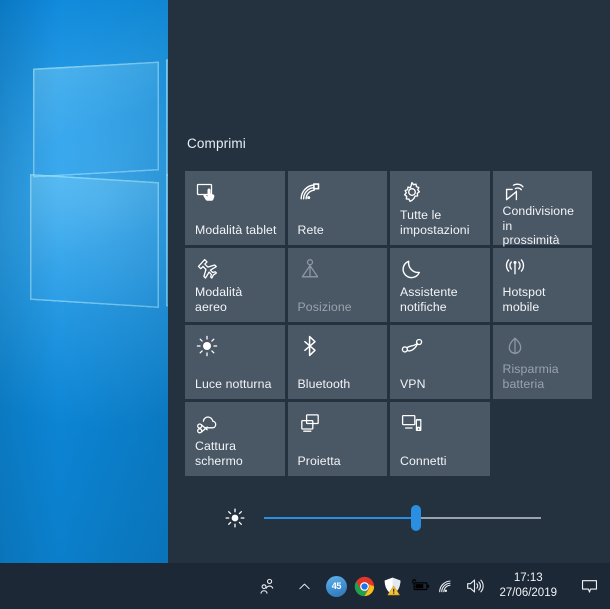 Image resolution: width=610 pixels, height=609 pixels. I want to click on brightness-slider-thumb, so click(416, 518).